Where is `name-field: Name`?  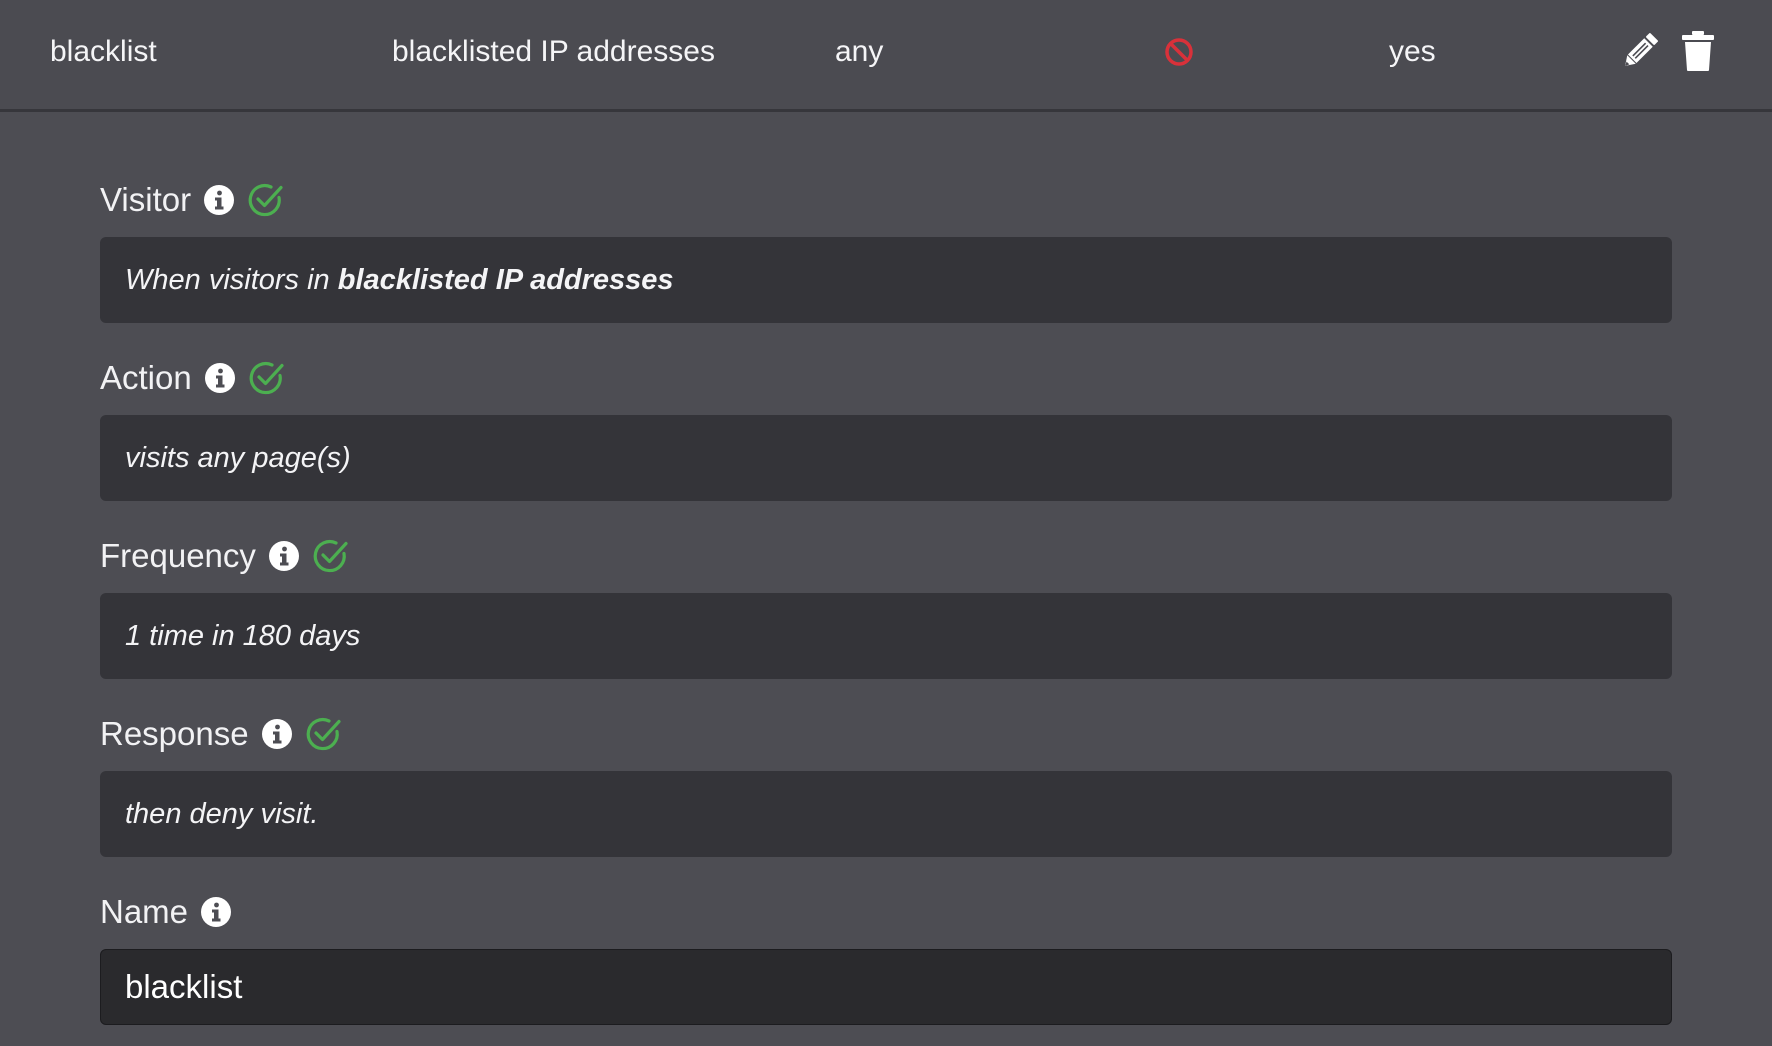
name-field: Name is located at coordinates (886, 956).